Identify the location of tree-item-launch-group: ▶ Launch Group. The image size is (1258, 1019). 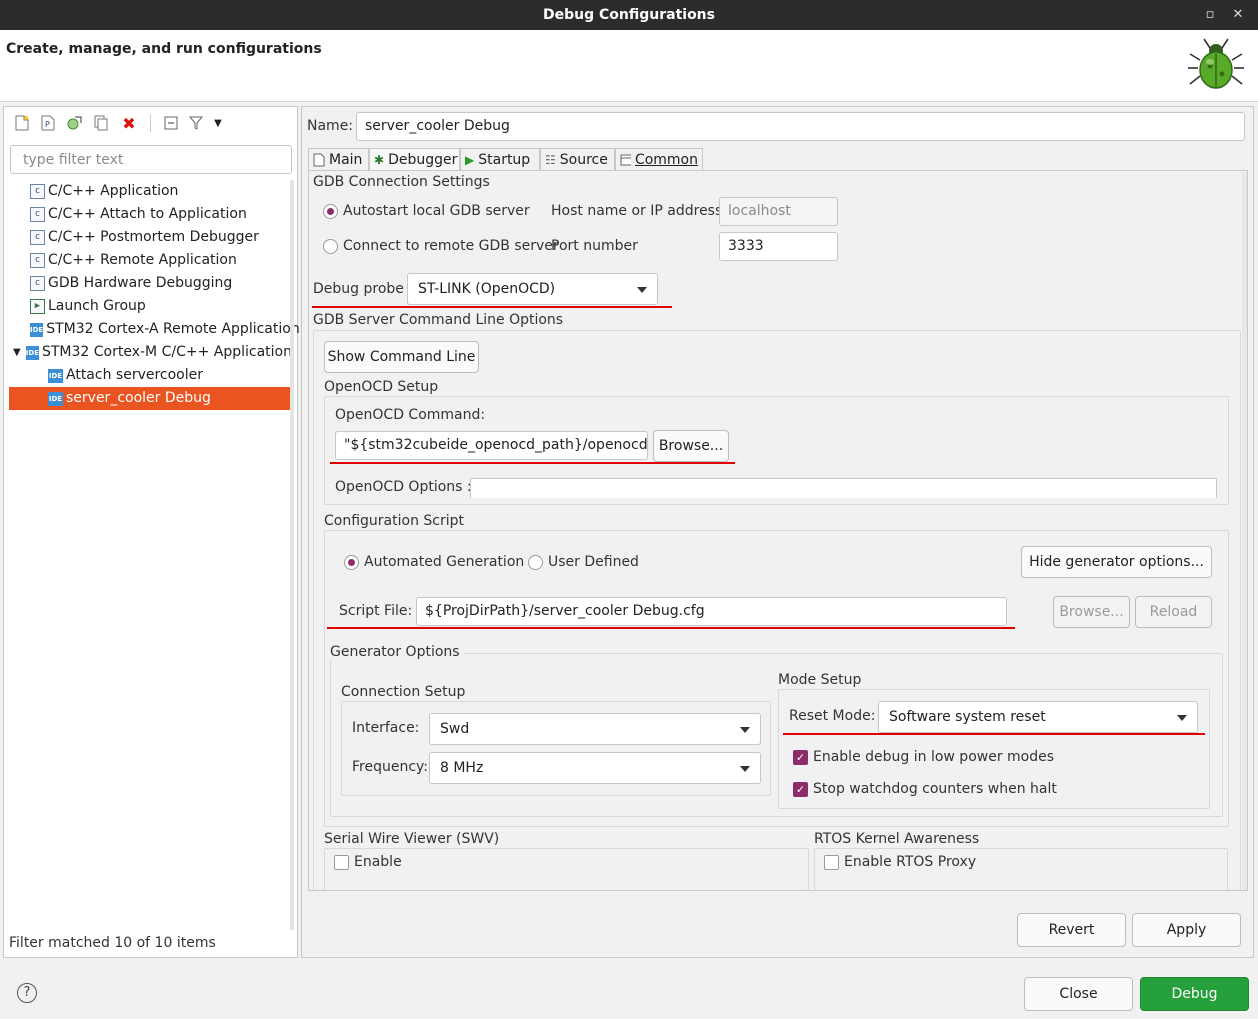
(150, 306).